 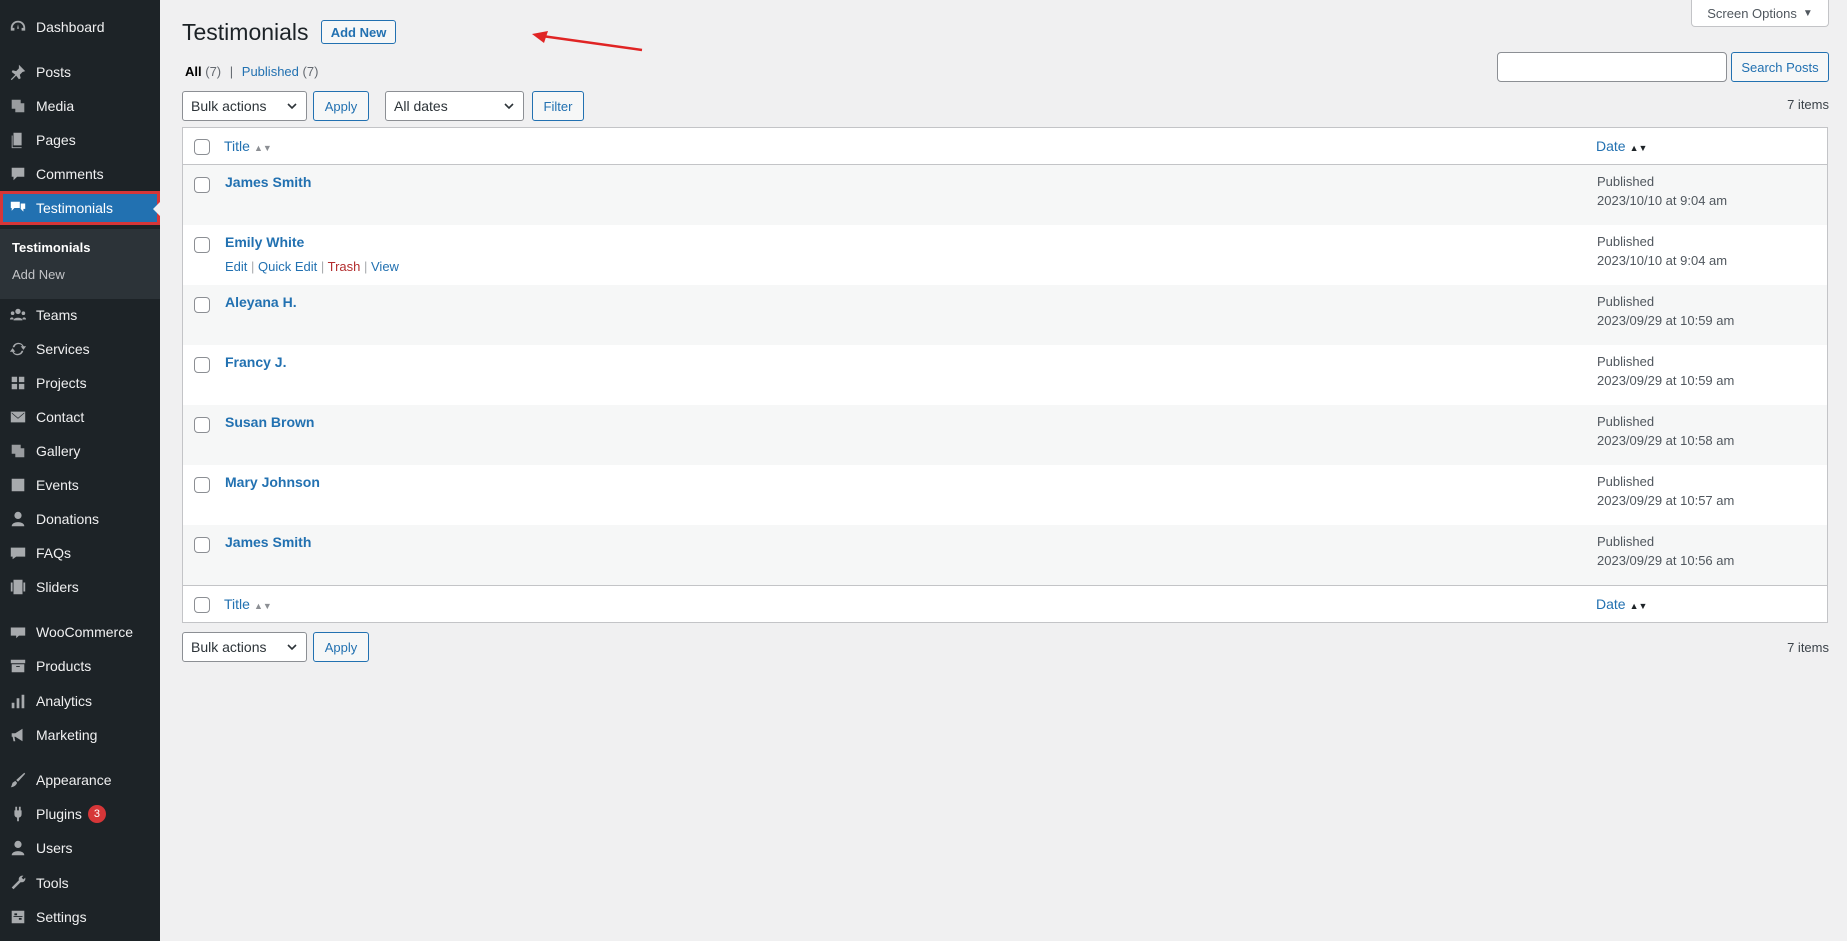 I want to click on dates-filter-select: All dates, so click(x=454, y=106).